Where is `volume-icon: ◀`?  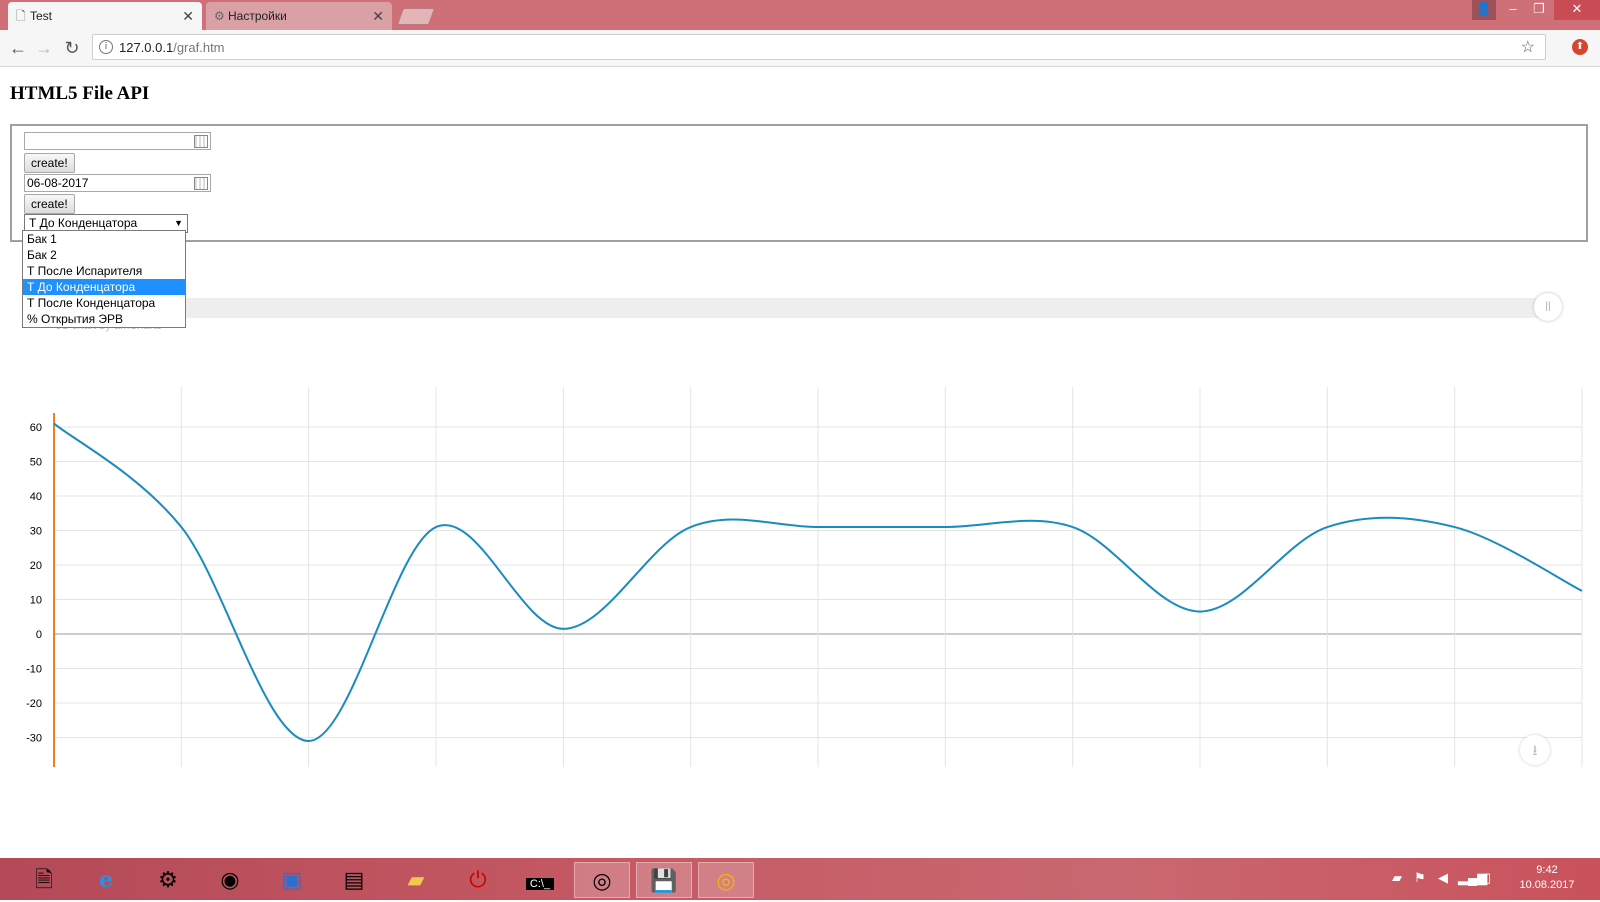 volume-icon: ◀ is located at coordinates (1443, 878).